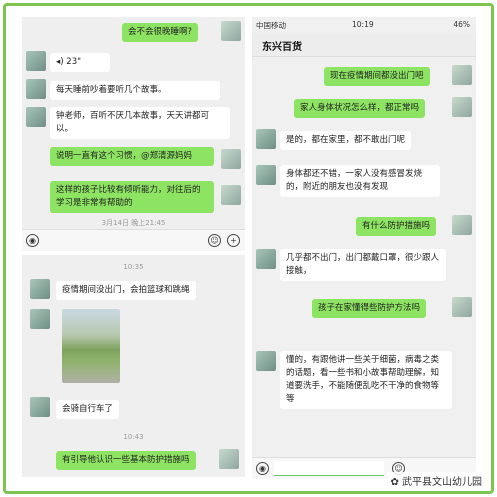  What do you see at coordinates (364, 45) in the screenshot?
I see `chat-title: 东兴百货` at bounding box center [364, 45].